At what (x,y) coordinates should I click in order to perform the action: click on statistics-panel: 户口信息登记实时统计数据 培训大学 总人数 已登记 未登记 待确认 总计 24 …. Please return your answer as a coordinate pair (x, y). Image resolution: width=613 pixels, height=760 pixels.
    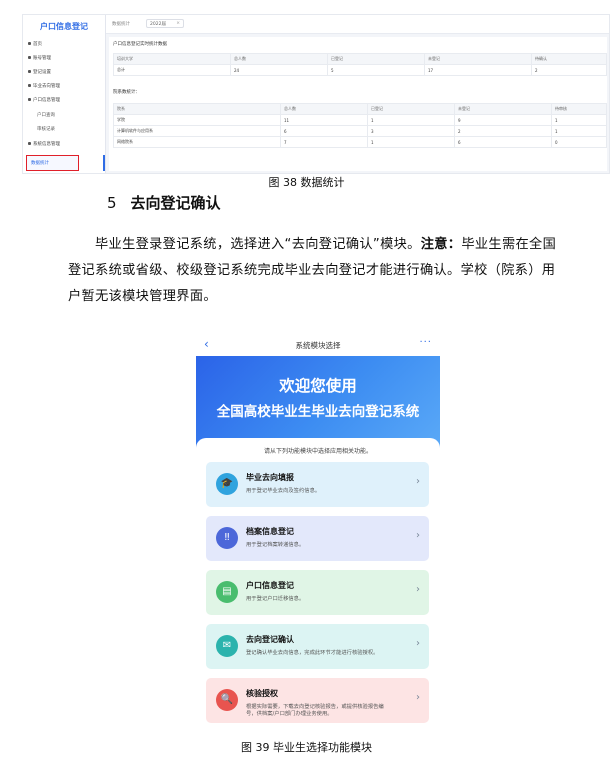
    Looking at the image, I should click on (358, 104).